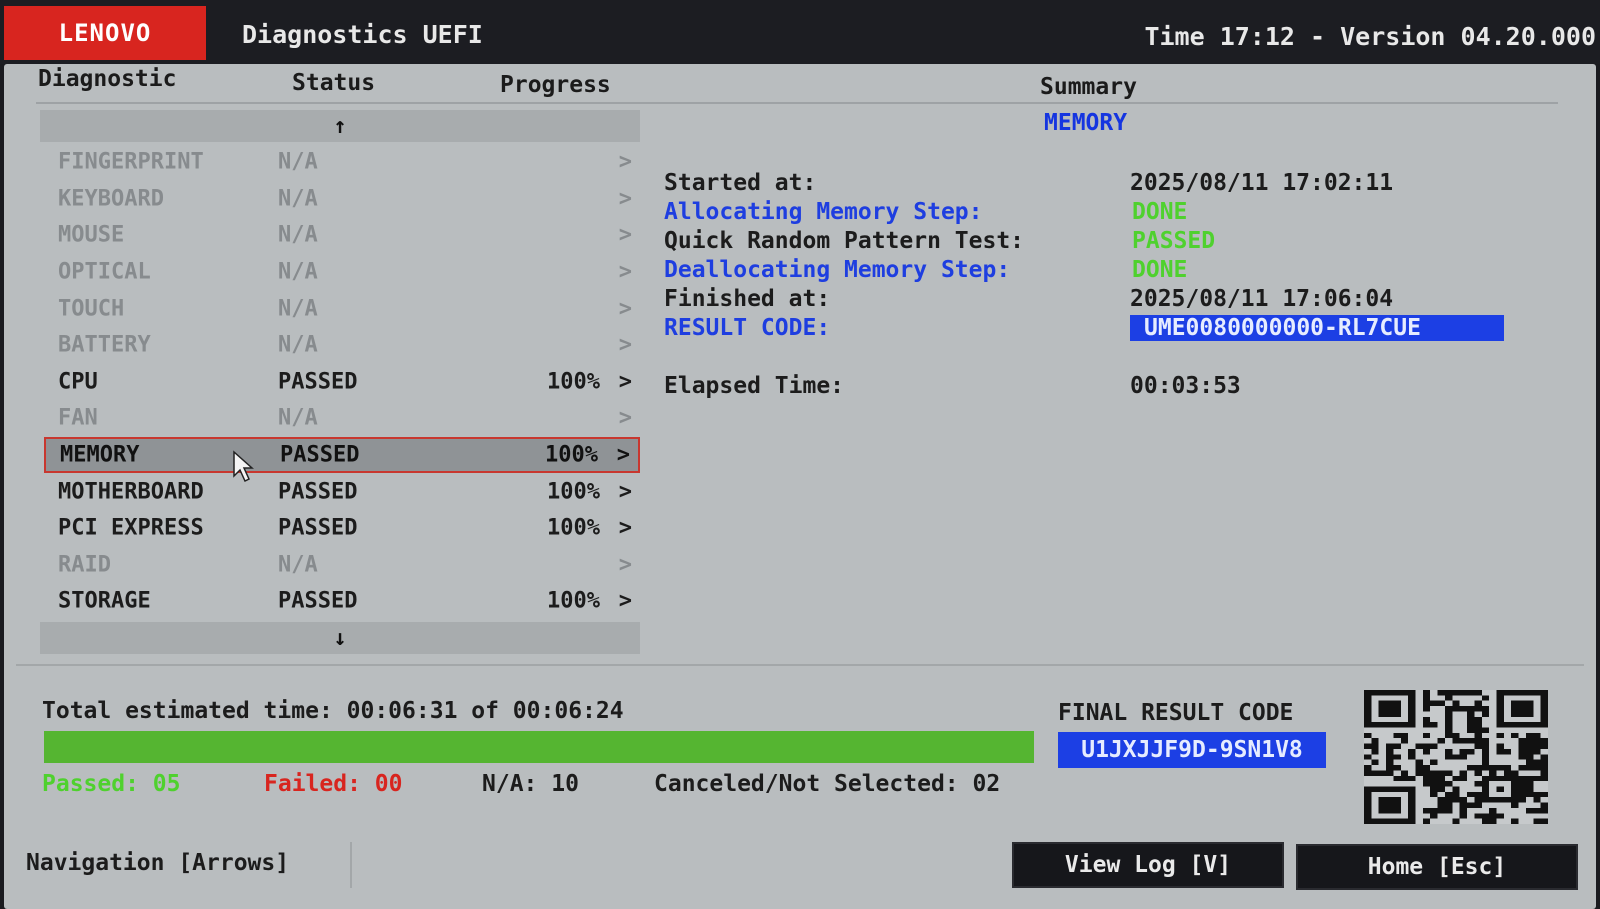 The image size is (1600, 909). What do you see at coordinates (91, 235) in the screenshot?
I see `diagnostic-name: MOUSE` at bounding box center [91, 235].